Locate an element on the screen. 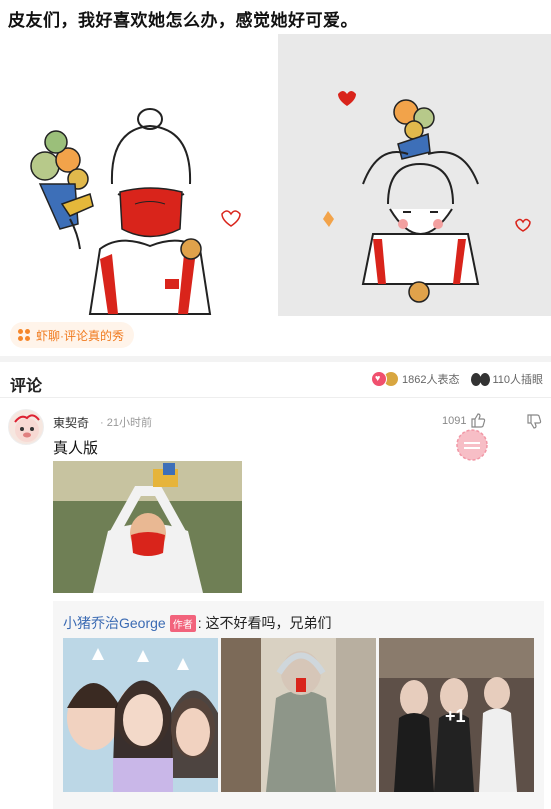 The width and height of the screenshot is (551, 809). comment-photo is located at coordinates (147, 527).